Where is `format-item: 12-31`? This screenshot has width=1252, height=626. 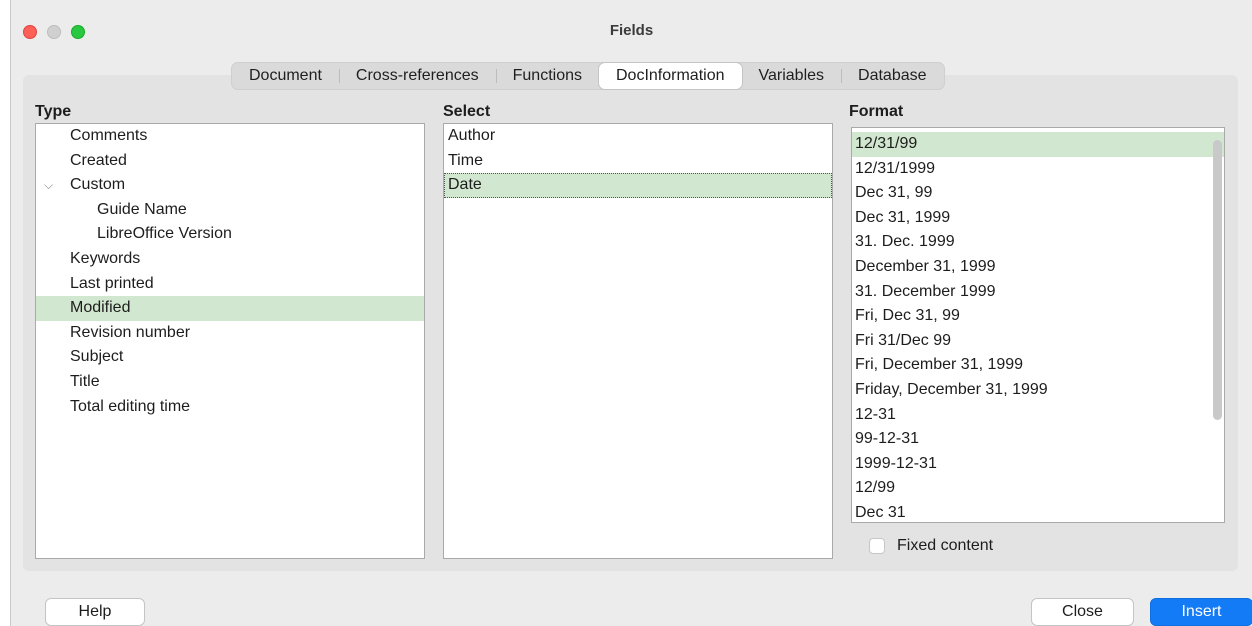 format-item: 12-31 is located at coordinates (1038, 415).